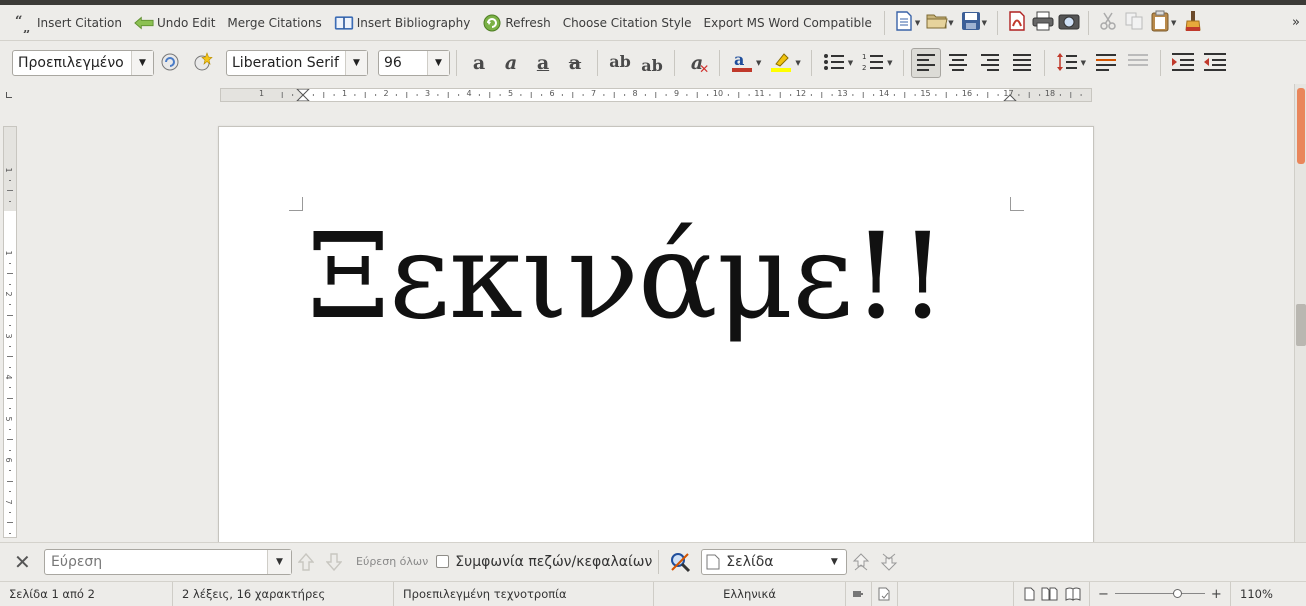 Image resolution: width=1306 pixels, height=606 pixels. What do you see at coordinates (873, 63) in the screenshot?
I see `numbered-list-button: 12` at bounding box center [873, 63].